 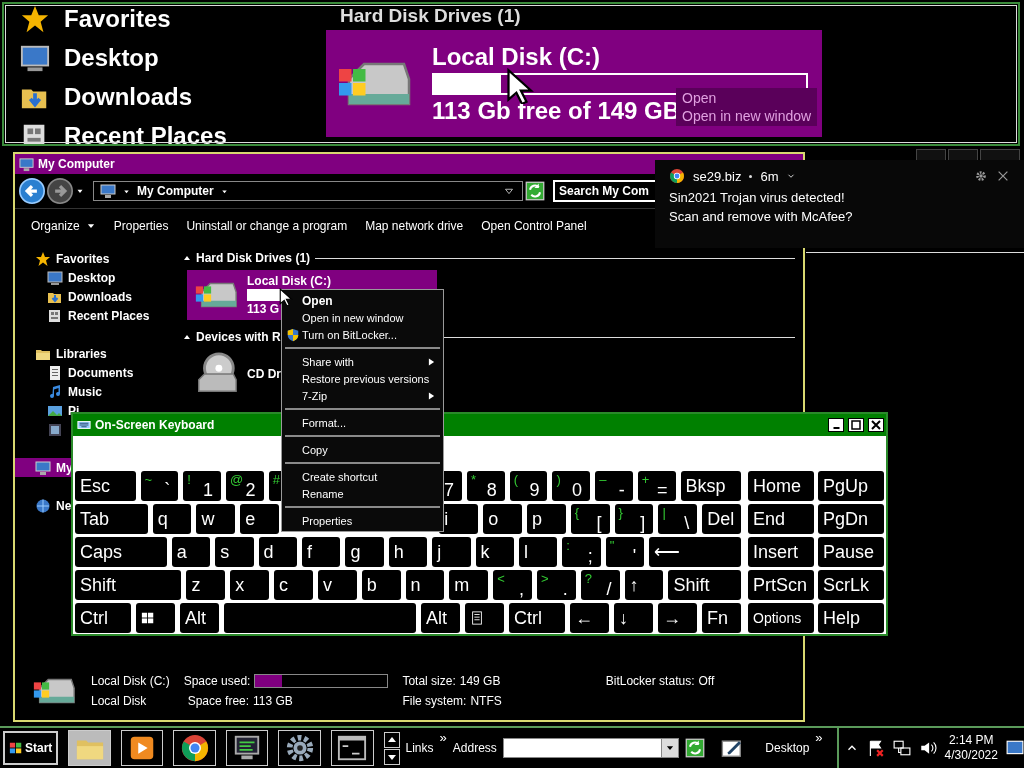 What do you see at coordinates (434, 701) in the screenshot?
I see `field-label: File system:` at bounding box center [434, 701].